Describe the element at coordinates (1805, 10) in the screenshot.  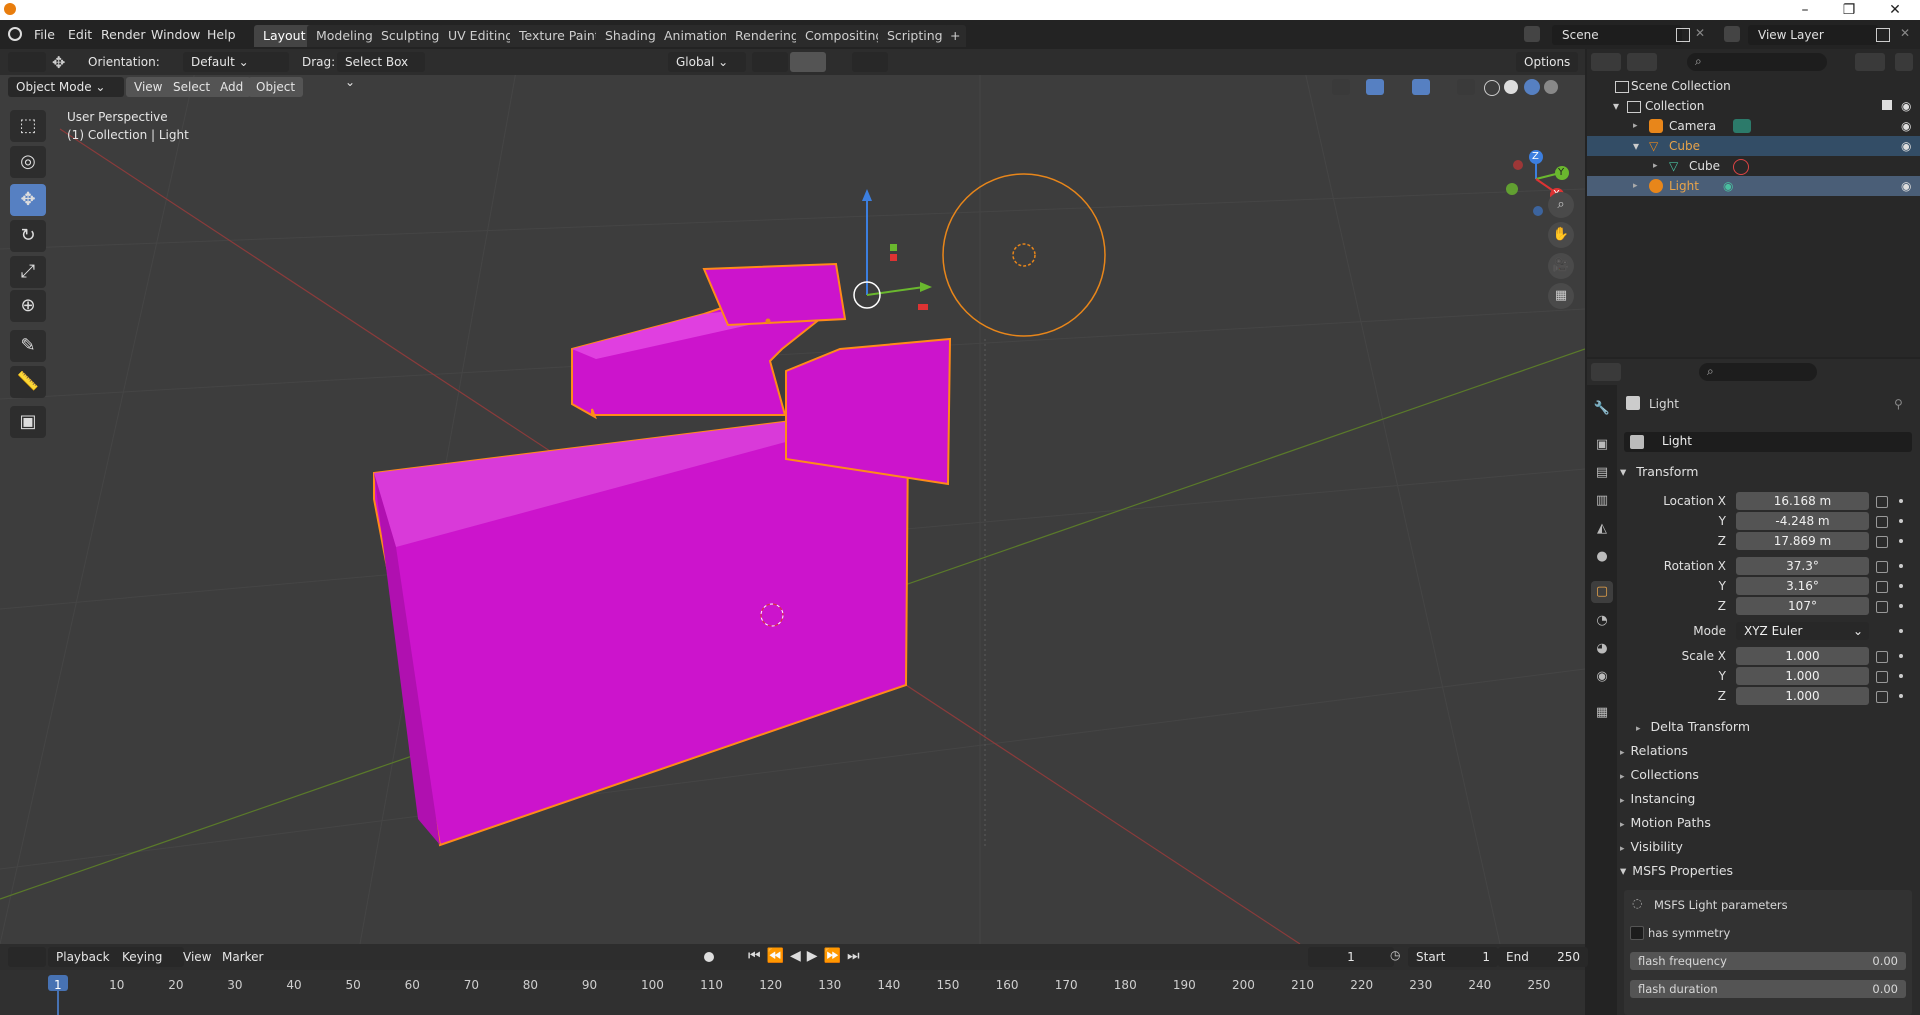
I see `minimize-button: –` at that location.